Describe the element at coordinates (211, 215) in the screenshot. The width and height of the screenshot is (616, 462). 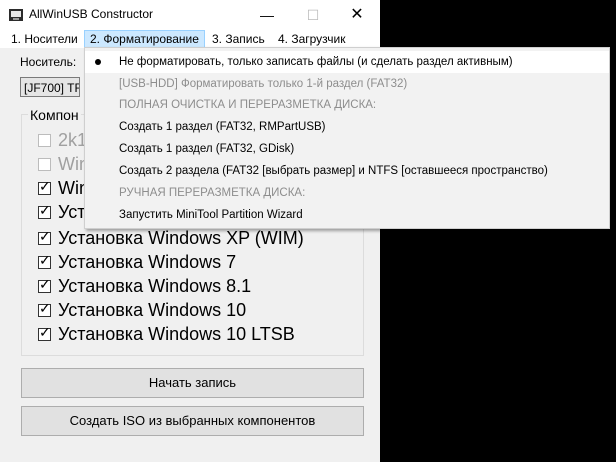
I see `menu-option-label: Запустить MiniTool Partition Wizard` at that location.